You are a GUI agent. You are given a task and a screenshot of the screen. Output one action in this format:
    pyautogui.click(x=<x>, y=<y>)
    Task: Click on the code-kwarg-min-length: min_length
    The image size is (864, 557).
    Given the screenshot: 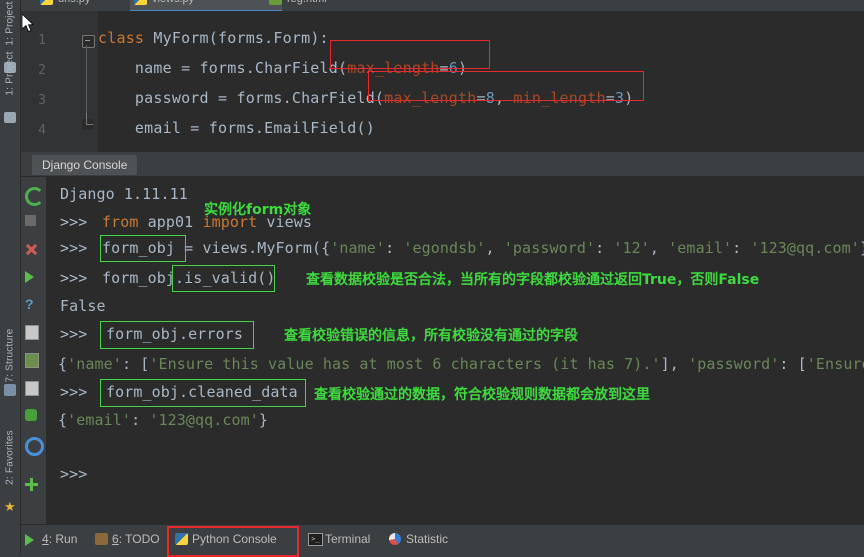 What is the action you would take?
    pyautogui.click(x=559, y=98)
    